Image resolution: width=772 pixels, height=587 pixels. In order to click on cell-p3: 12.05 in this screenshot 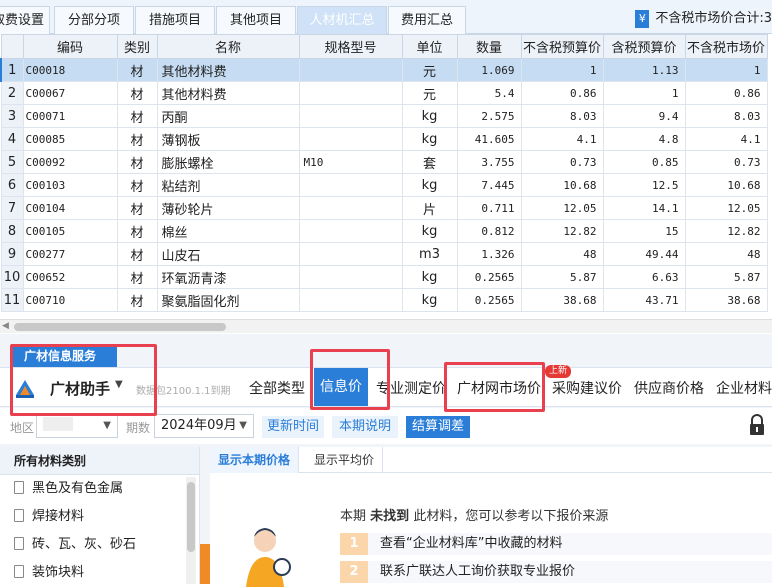, I will do `click(726, 208)`.